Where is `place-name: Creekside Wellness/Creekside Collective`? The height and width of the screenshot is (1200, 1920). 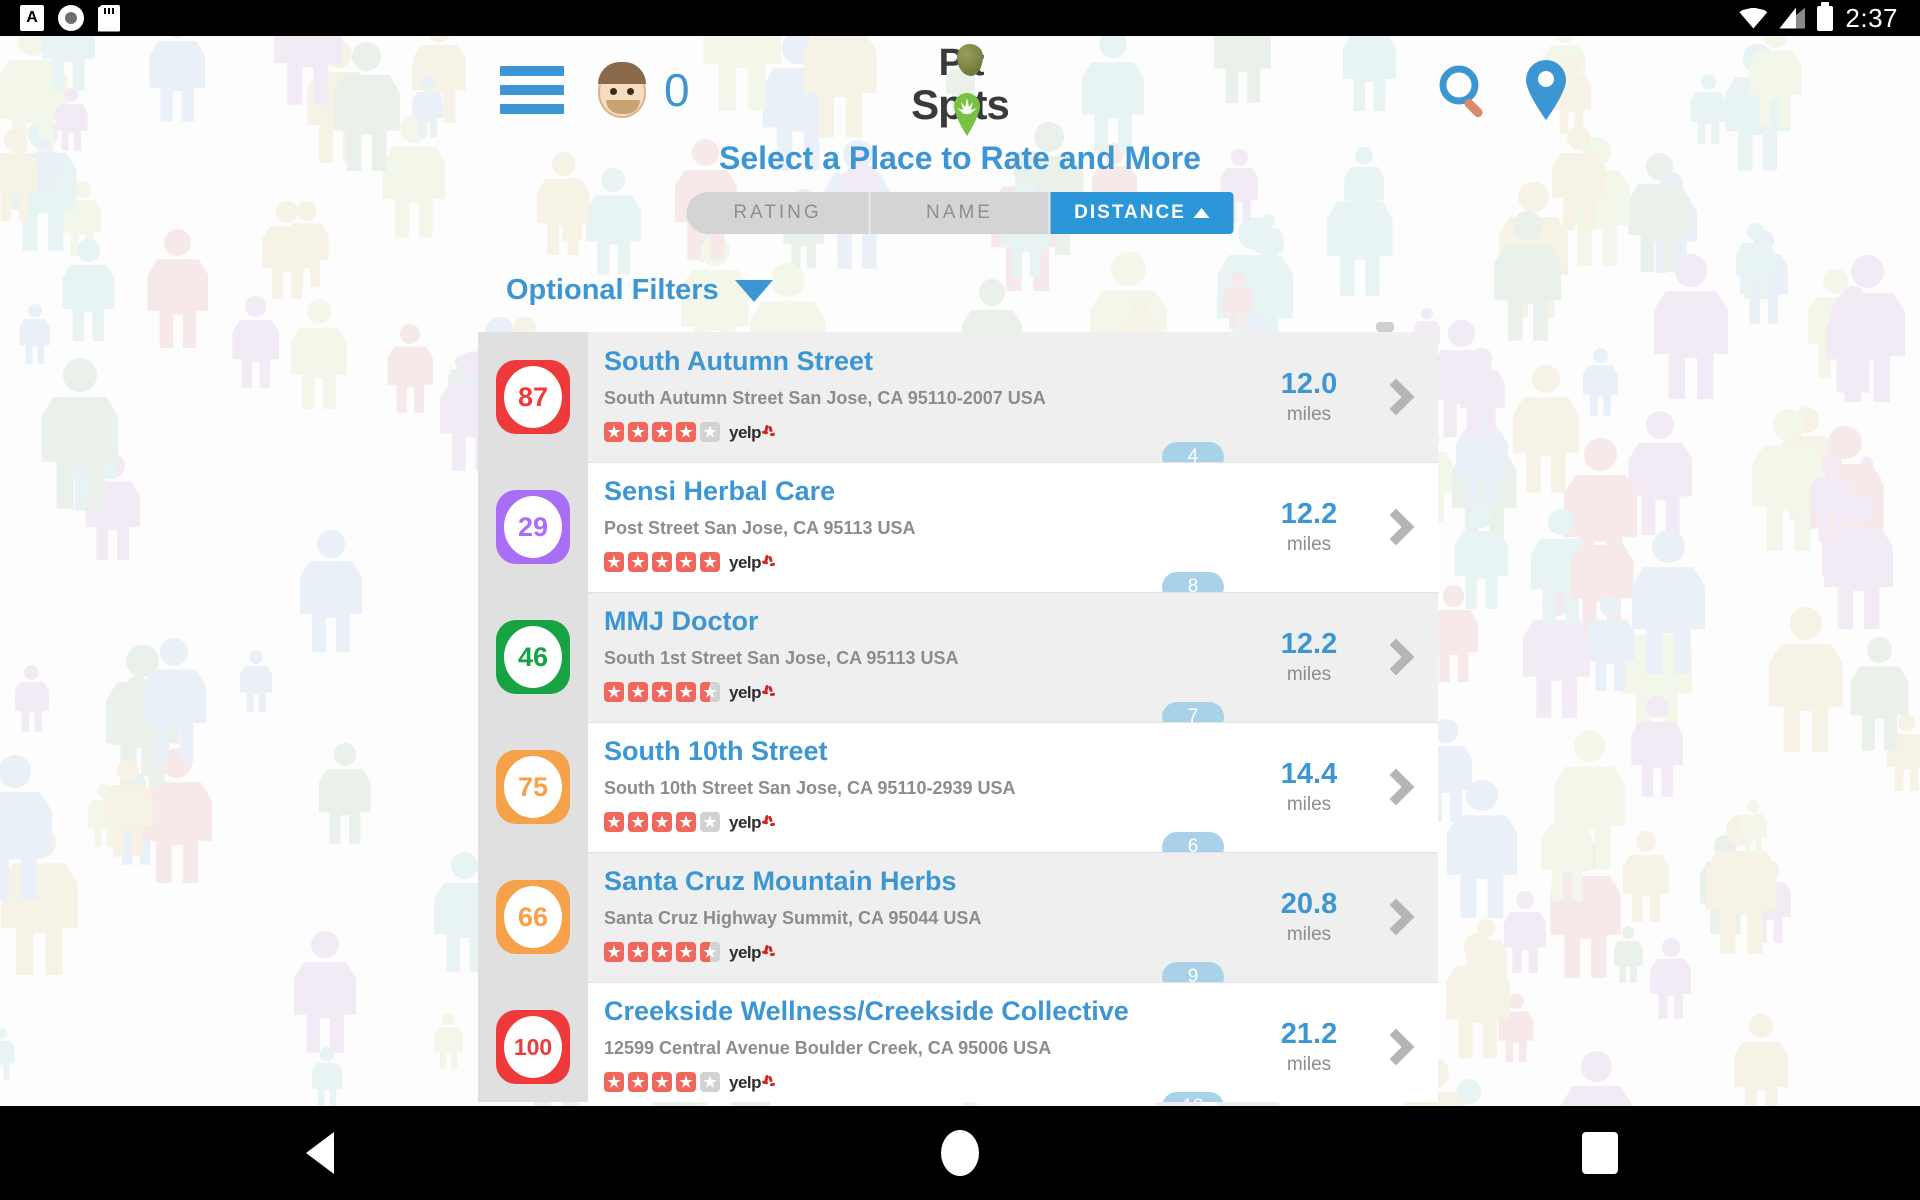 place-name: Creekside Wellness/Creekside Collective is located at coordinates (930, 1011).